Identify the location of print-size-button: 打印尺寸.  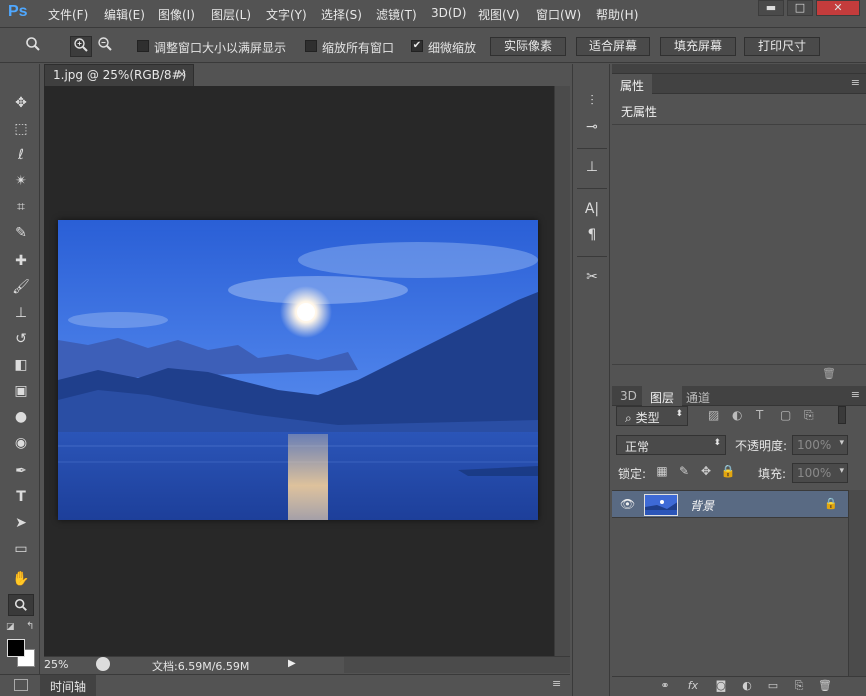
(782, 46).